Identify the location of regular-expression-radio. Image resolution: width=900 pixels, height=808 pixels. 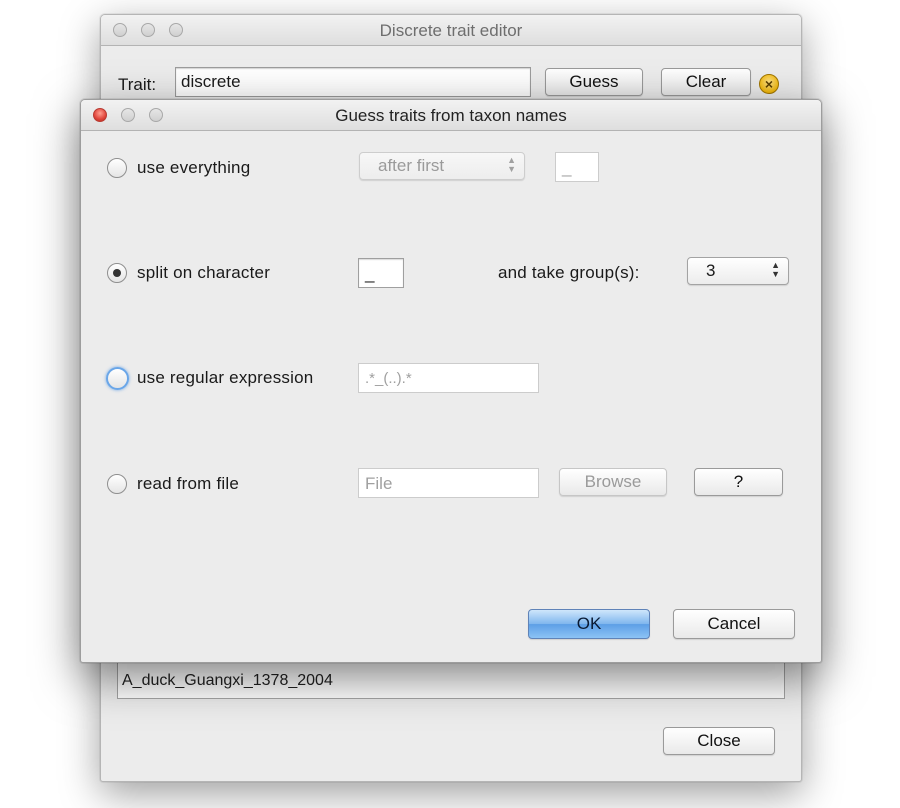
(117, 378).